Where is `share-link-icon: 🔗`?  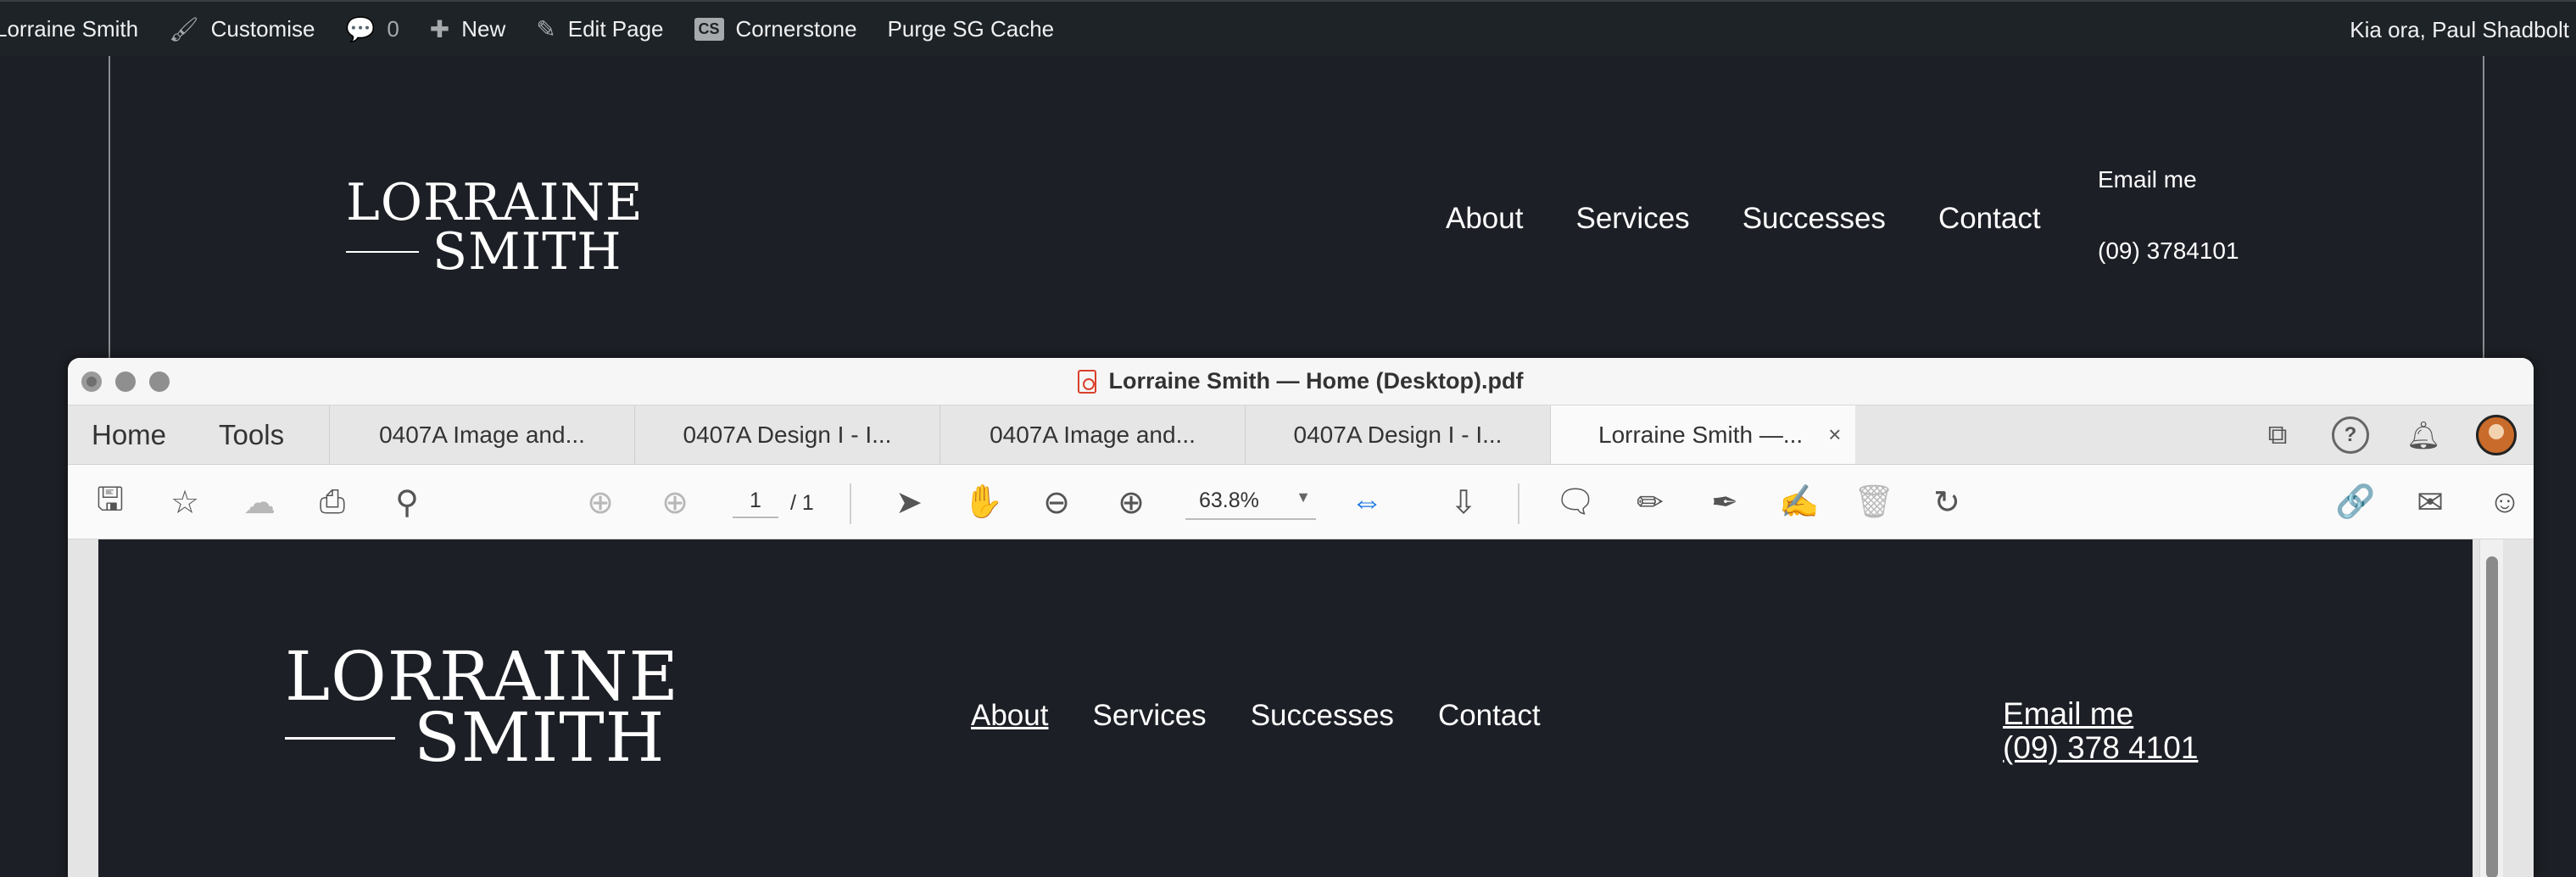 share-link-icon: 🔗 is located at coordinates (2355, 502).